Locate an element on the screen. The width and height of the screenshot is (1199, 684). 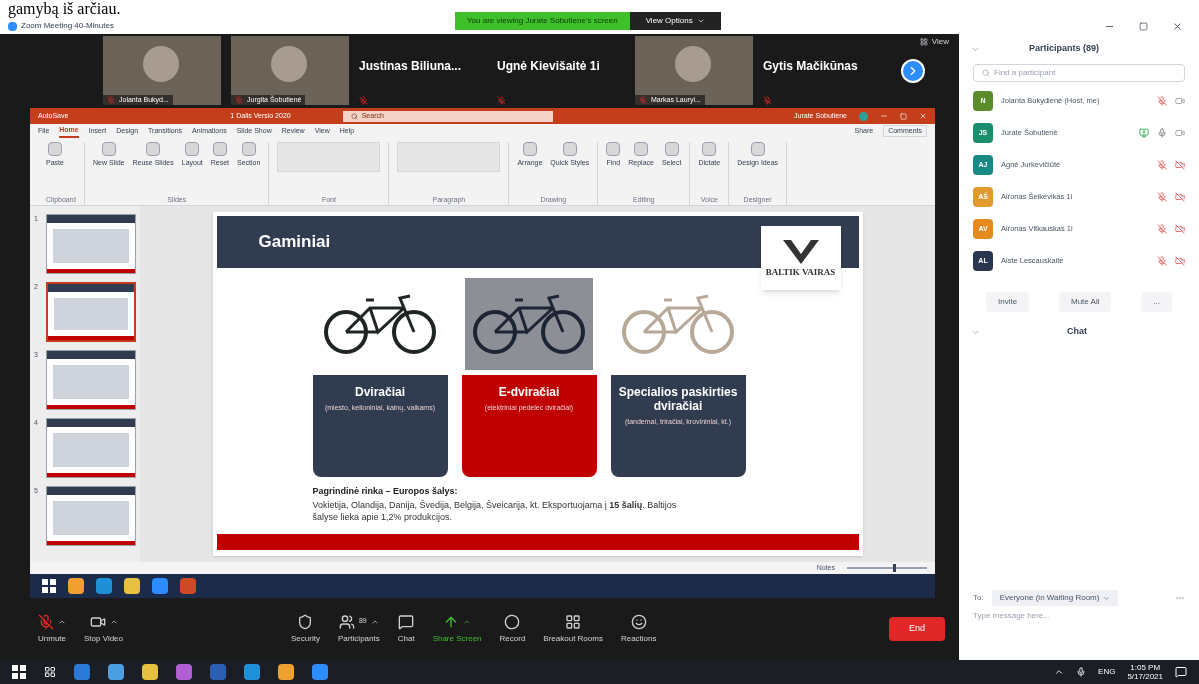
participant-name: Ugnė Kievišaitė 1i is located at coordinates (548, 66).